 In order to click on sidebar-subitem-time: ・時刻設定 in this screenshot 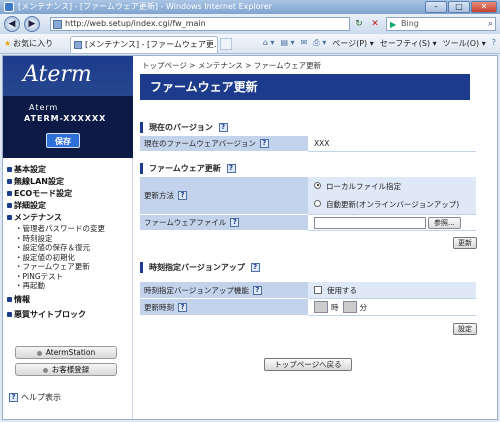, I will do `click(69, 239)`.